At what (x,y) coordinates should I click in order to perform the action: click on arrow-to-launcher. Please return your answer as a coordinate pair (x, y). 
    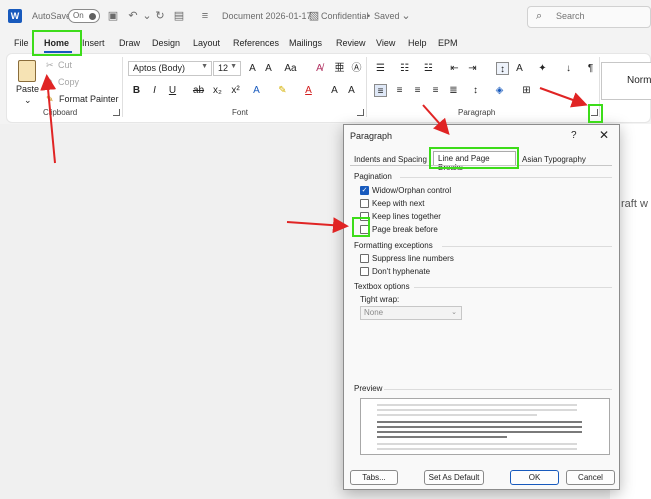
    Looking at the image, I should click on (563, 97).